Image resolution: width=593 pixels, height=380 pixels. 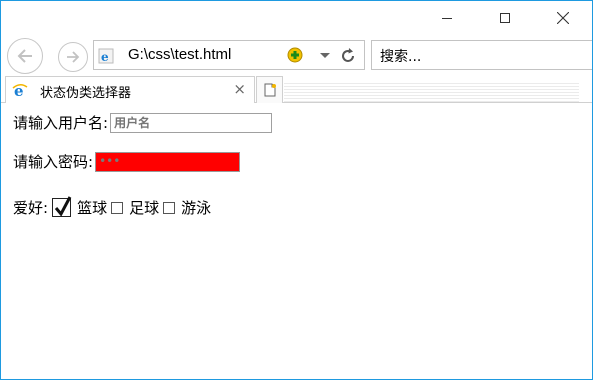 What do you see at coordinates (110, 160) in the screenshot?
I see `password-mask: •••` at bounding box center [110, 160].